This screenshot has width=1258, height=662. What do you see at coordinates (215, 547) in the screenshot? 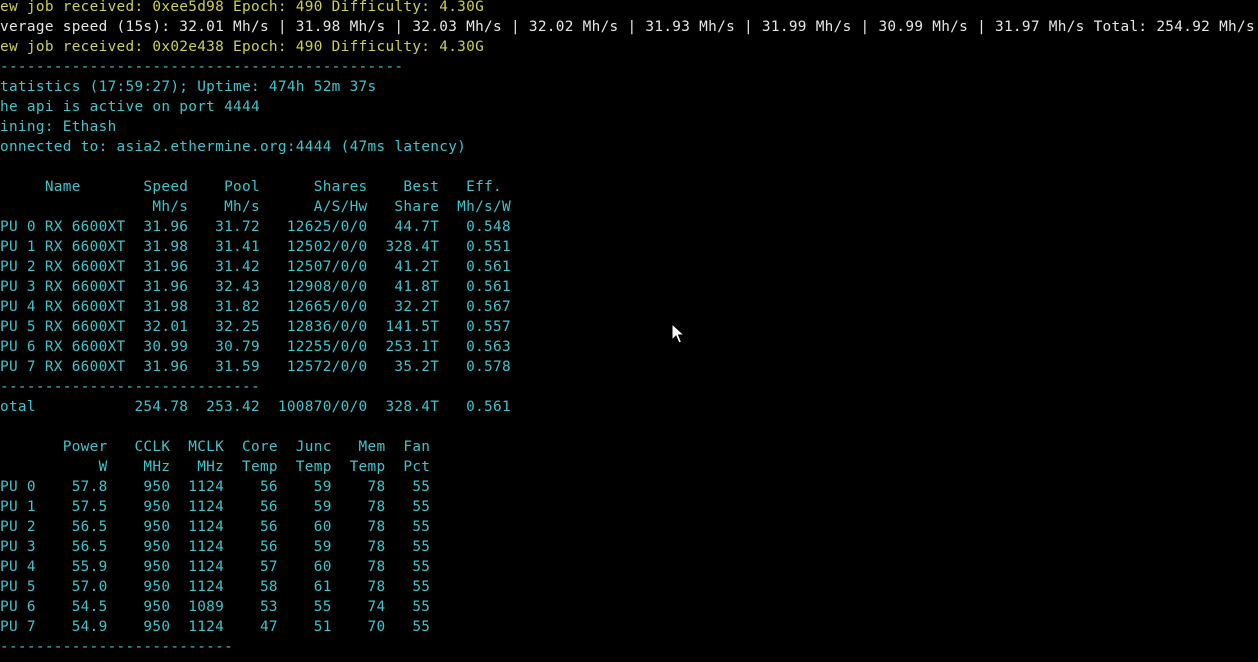
I see `terminal-line: PU 3 56.5 950 1124 56 59 78 55` at bounding box center [215, 547].